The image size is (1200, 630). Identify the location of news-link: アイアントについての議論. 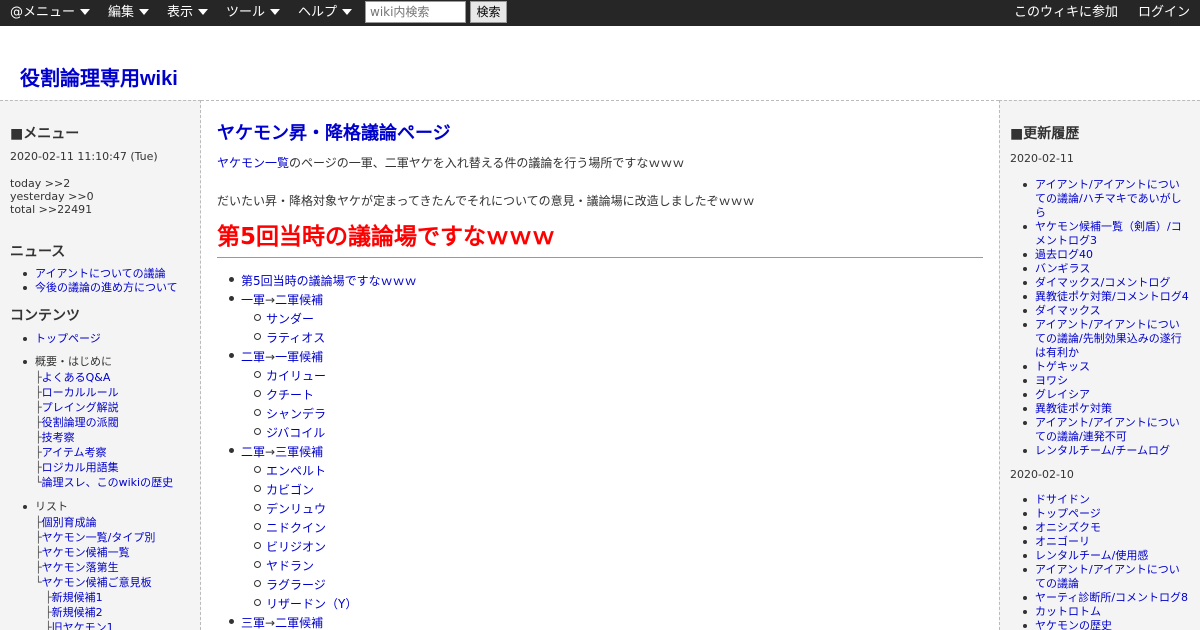
(100, 273).